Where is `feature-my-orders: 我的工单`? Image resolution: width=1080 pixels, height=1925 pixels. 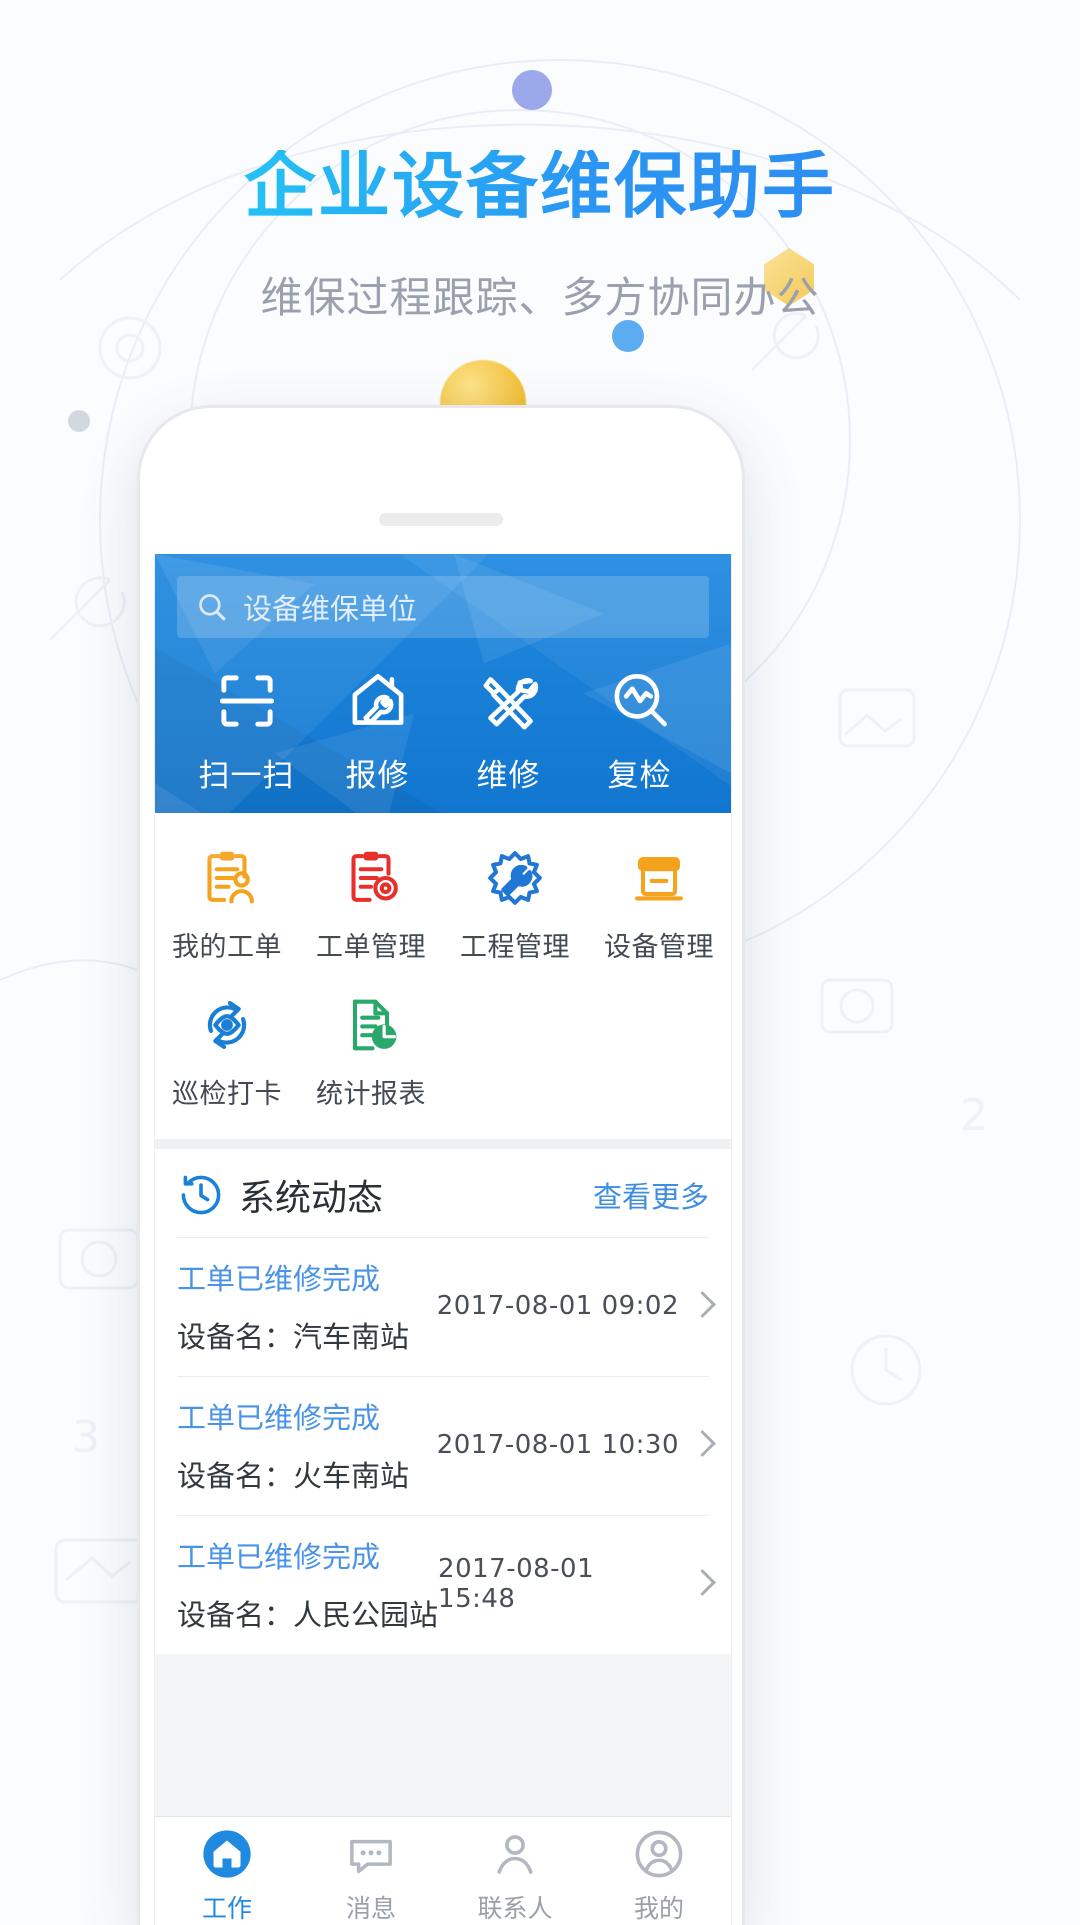
feature-my-orders: 我的工单 is located at coordinates (227, 904).